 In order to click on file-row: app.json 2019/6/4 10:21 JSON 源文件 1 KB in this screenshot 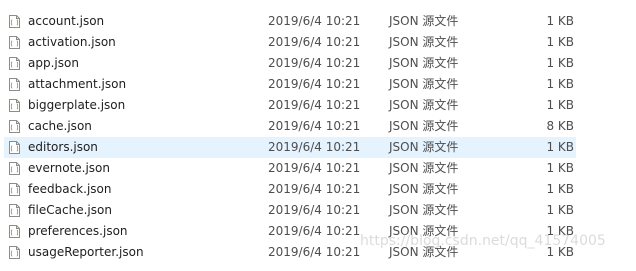, I will do `click(318, 63)`.